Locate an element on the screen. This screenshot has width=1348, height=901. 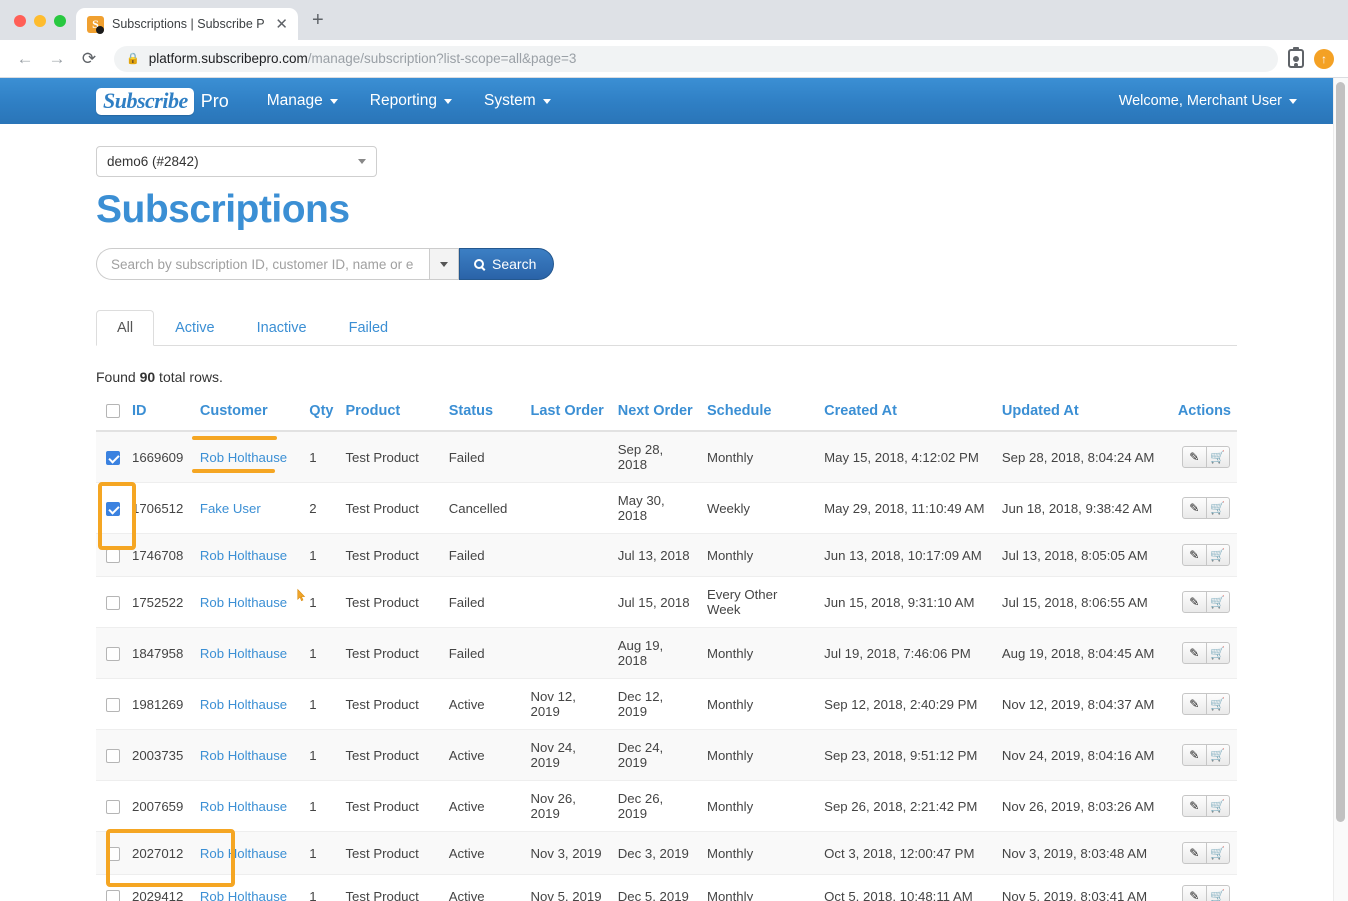
cell-last-order: Nov 26, 2019 is located at coordinates (568, 806).